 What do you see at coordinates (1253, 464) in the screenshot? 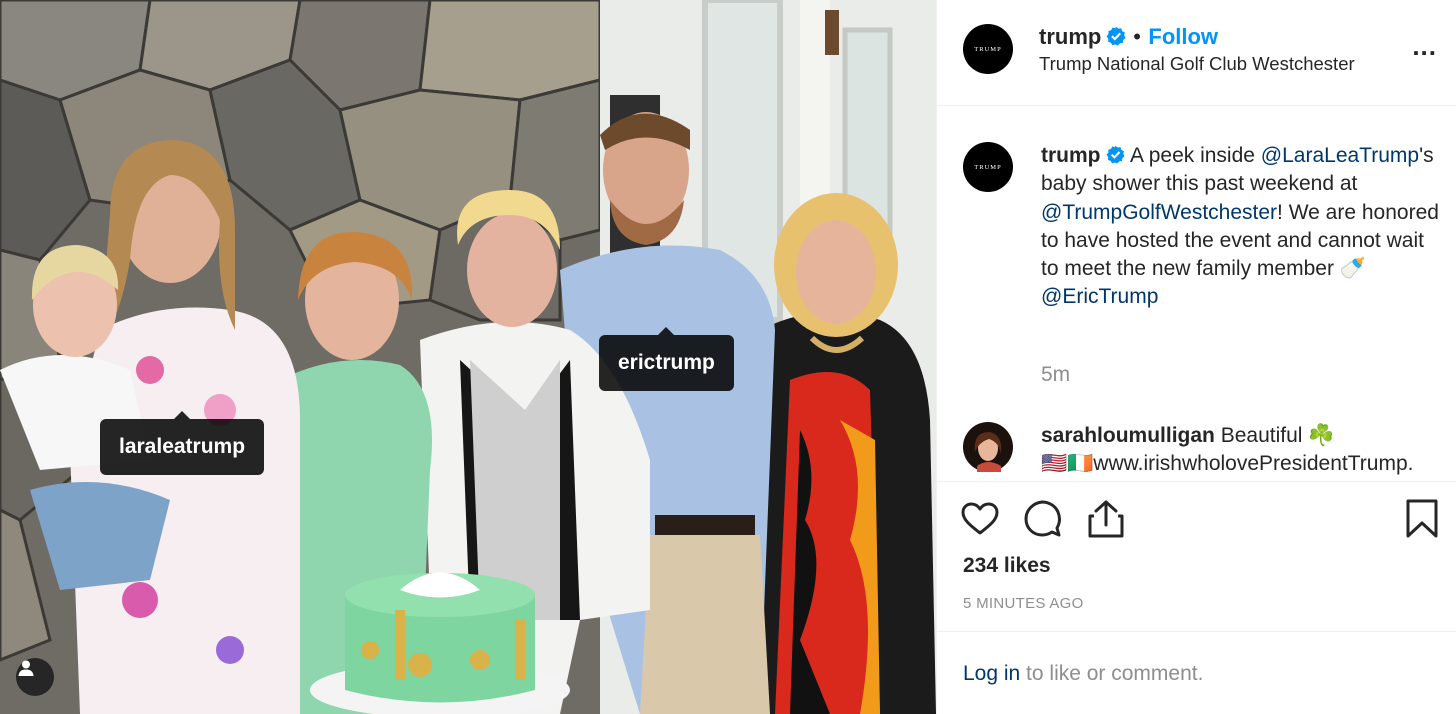
I see `comment-text-2: www.irishwholovePresidentTrump.` at bounding box center [1253, 464].